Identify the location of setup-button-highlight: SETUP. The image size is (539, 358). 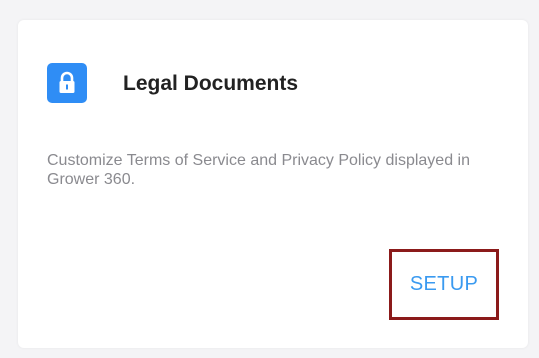
(444, 284).